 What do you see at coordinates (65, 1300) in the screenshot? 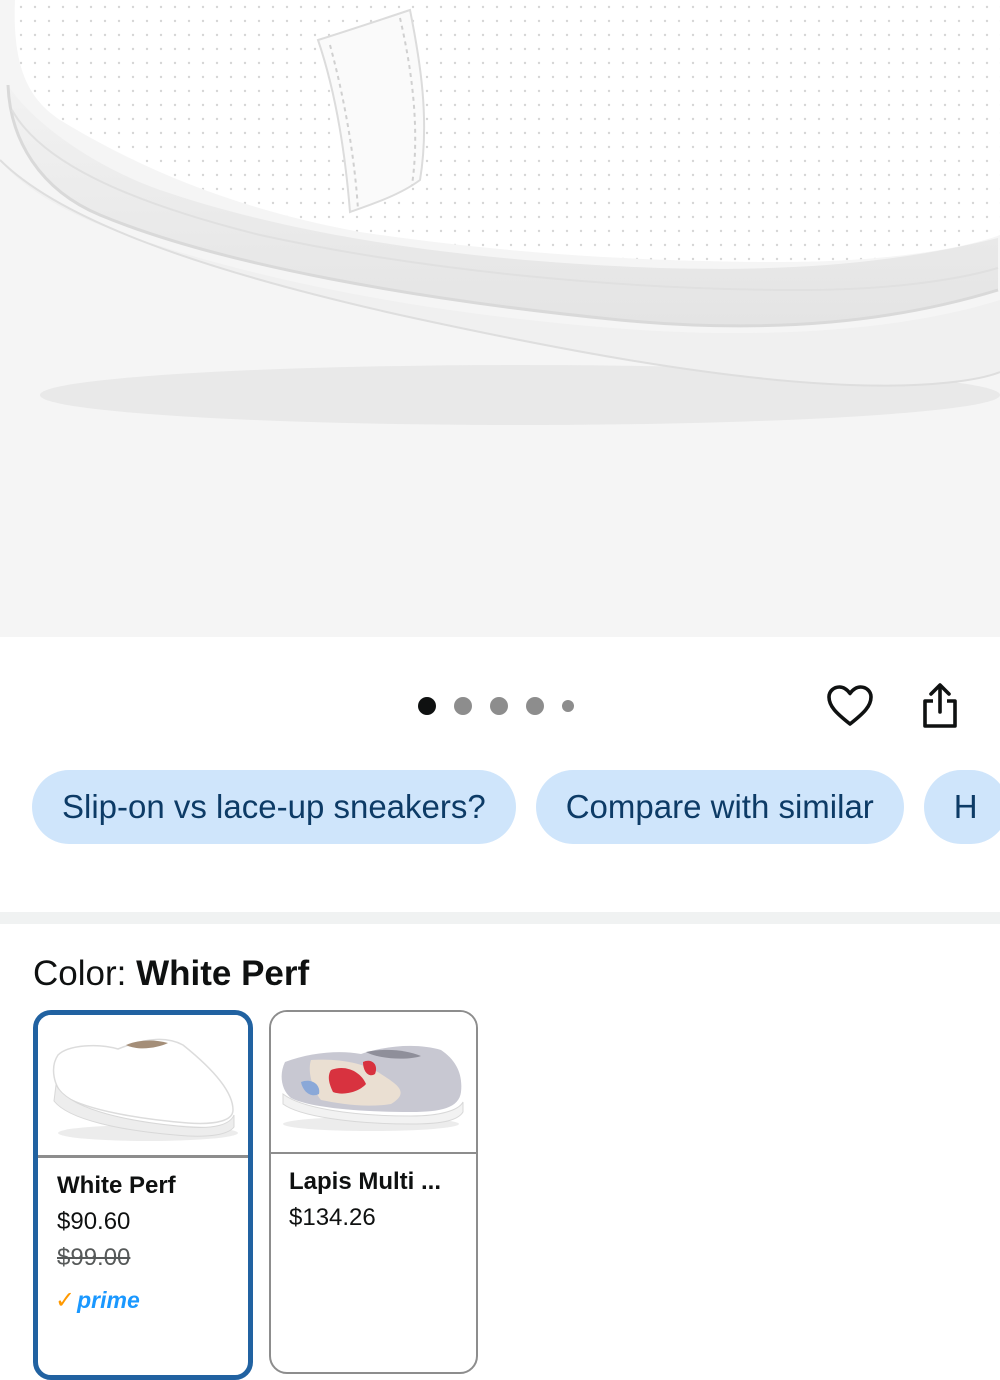
I see `prime-check-icon: ✓` at bounding box center [65, 1300].